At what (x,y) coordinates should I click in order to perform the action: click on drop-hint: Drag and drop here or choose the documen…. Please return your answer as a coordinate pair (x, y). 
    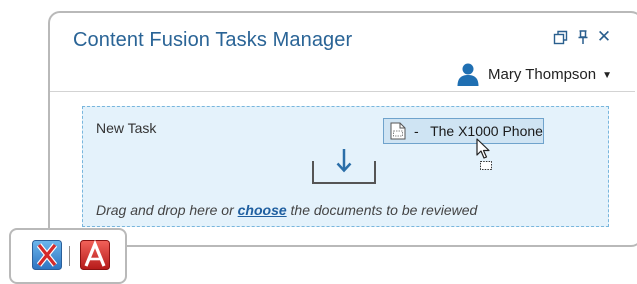
    Looking at the image, I should click on (286, 210).